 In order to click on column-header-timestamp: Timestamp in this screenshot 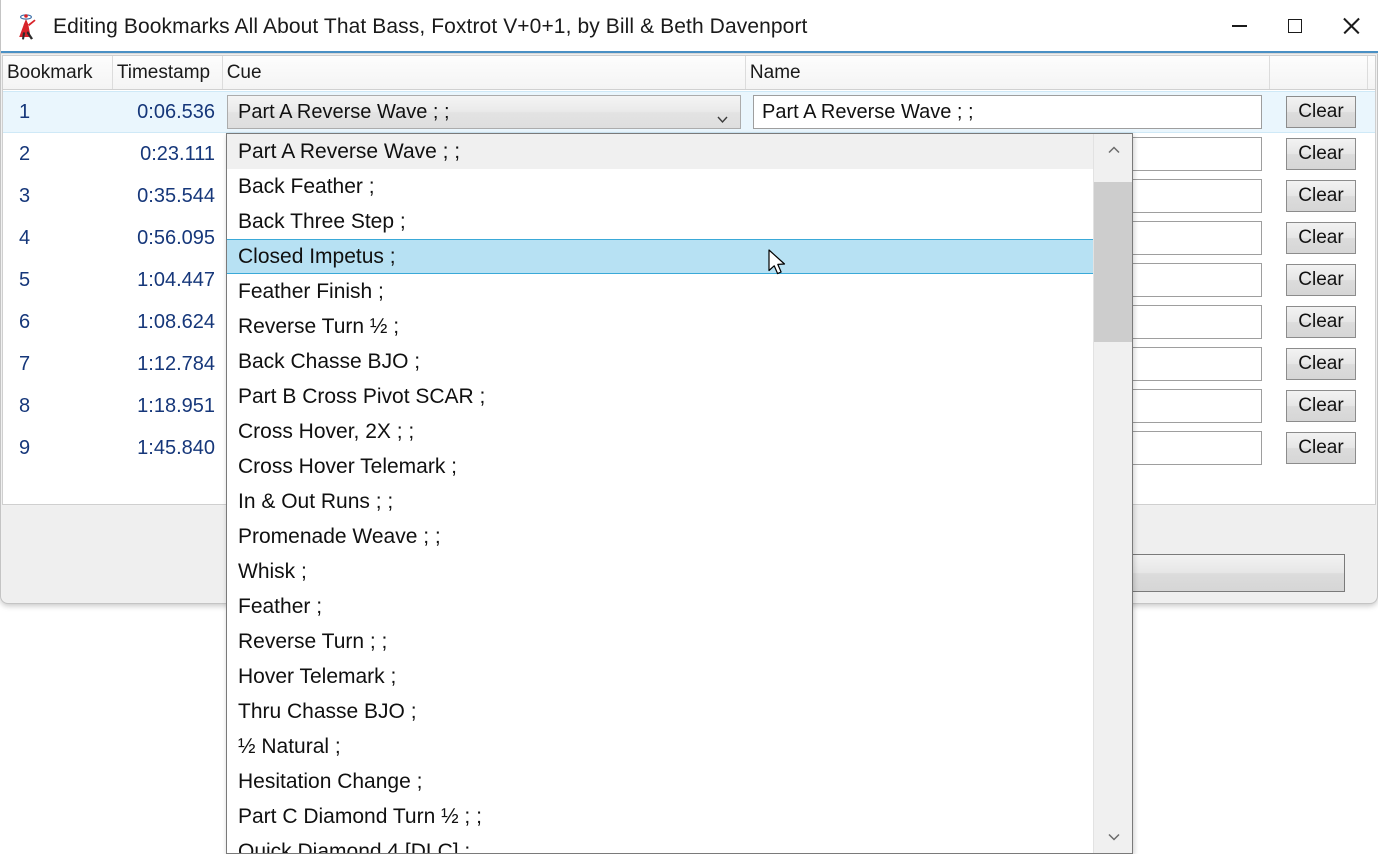, I will do `click(168, 72)`.